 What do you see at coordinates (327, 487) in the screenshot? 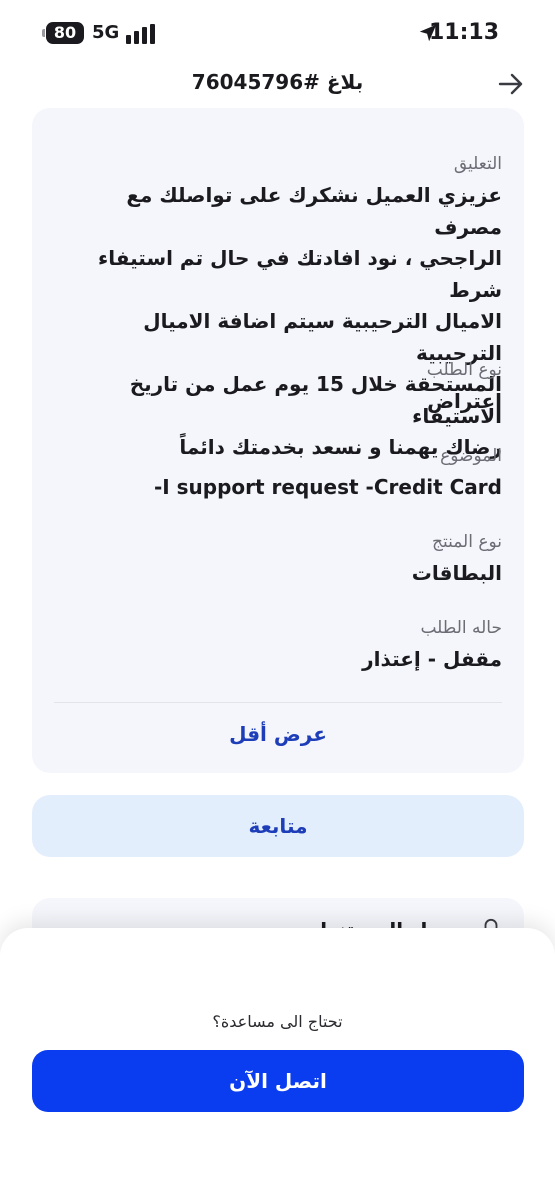
I see `subject-value: I support request -Credit Card-` at bounding box center [327, 487].